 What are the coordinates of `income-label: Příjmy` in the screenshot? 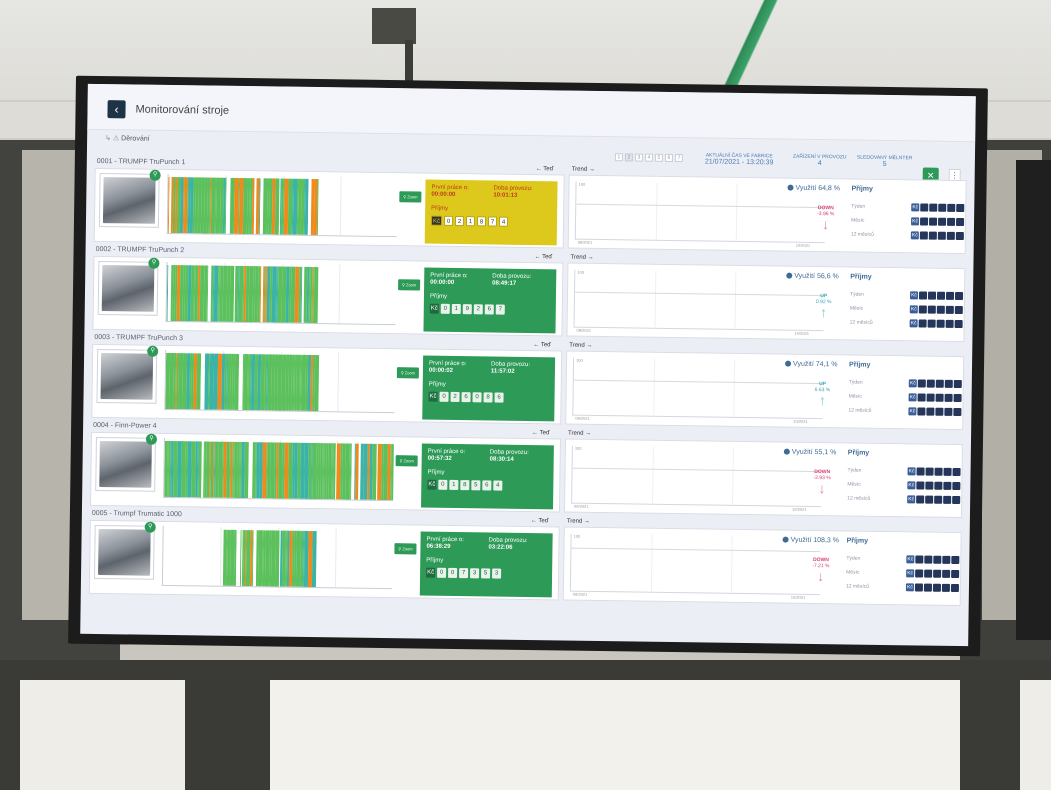 It's located at (436, 472).